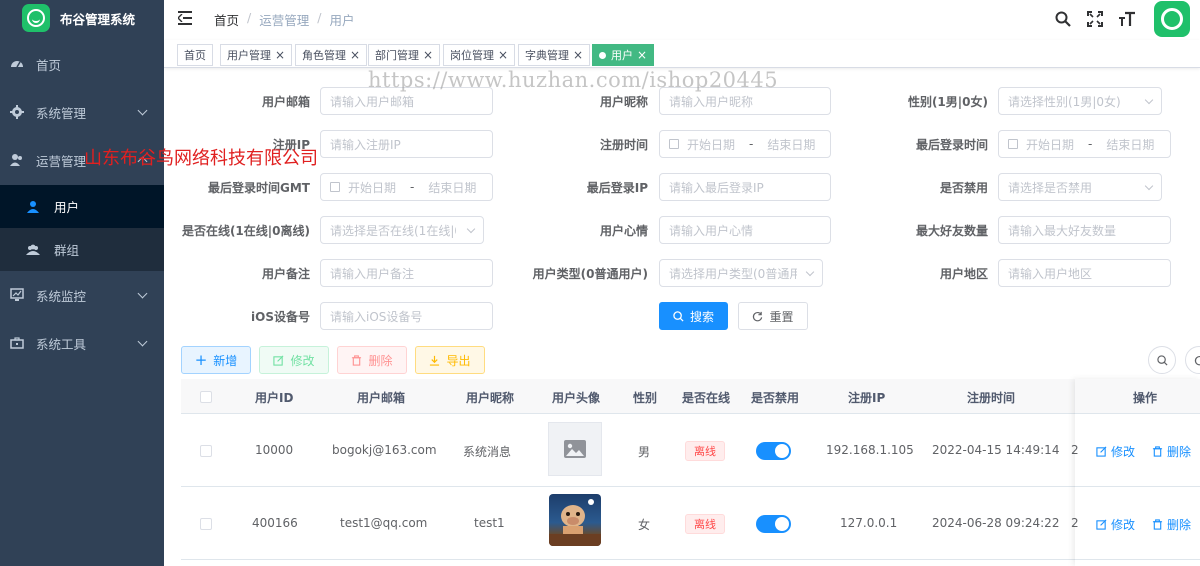 The height and width of the screenshot is (566, 1200). What do you see at coordinates (406, 273) in the screenshot?
I see `remark-field: 请输入用户备注` at bounding box center [406, 273].